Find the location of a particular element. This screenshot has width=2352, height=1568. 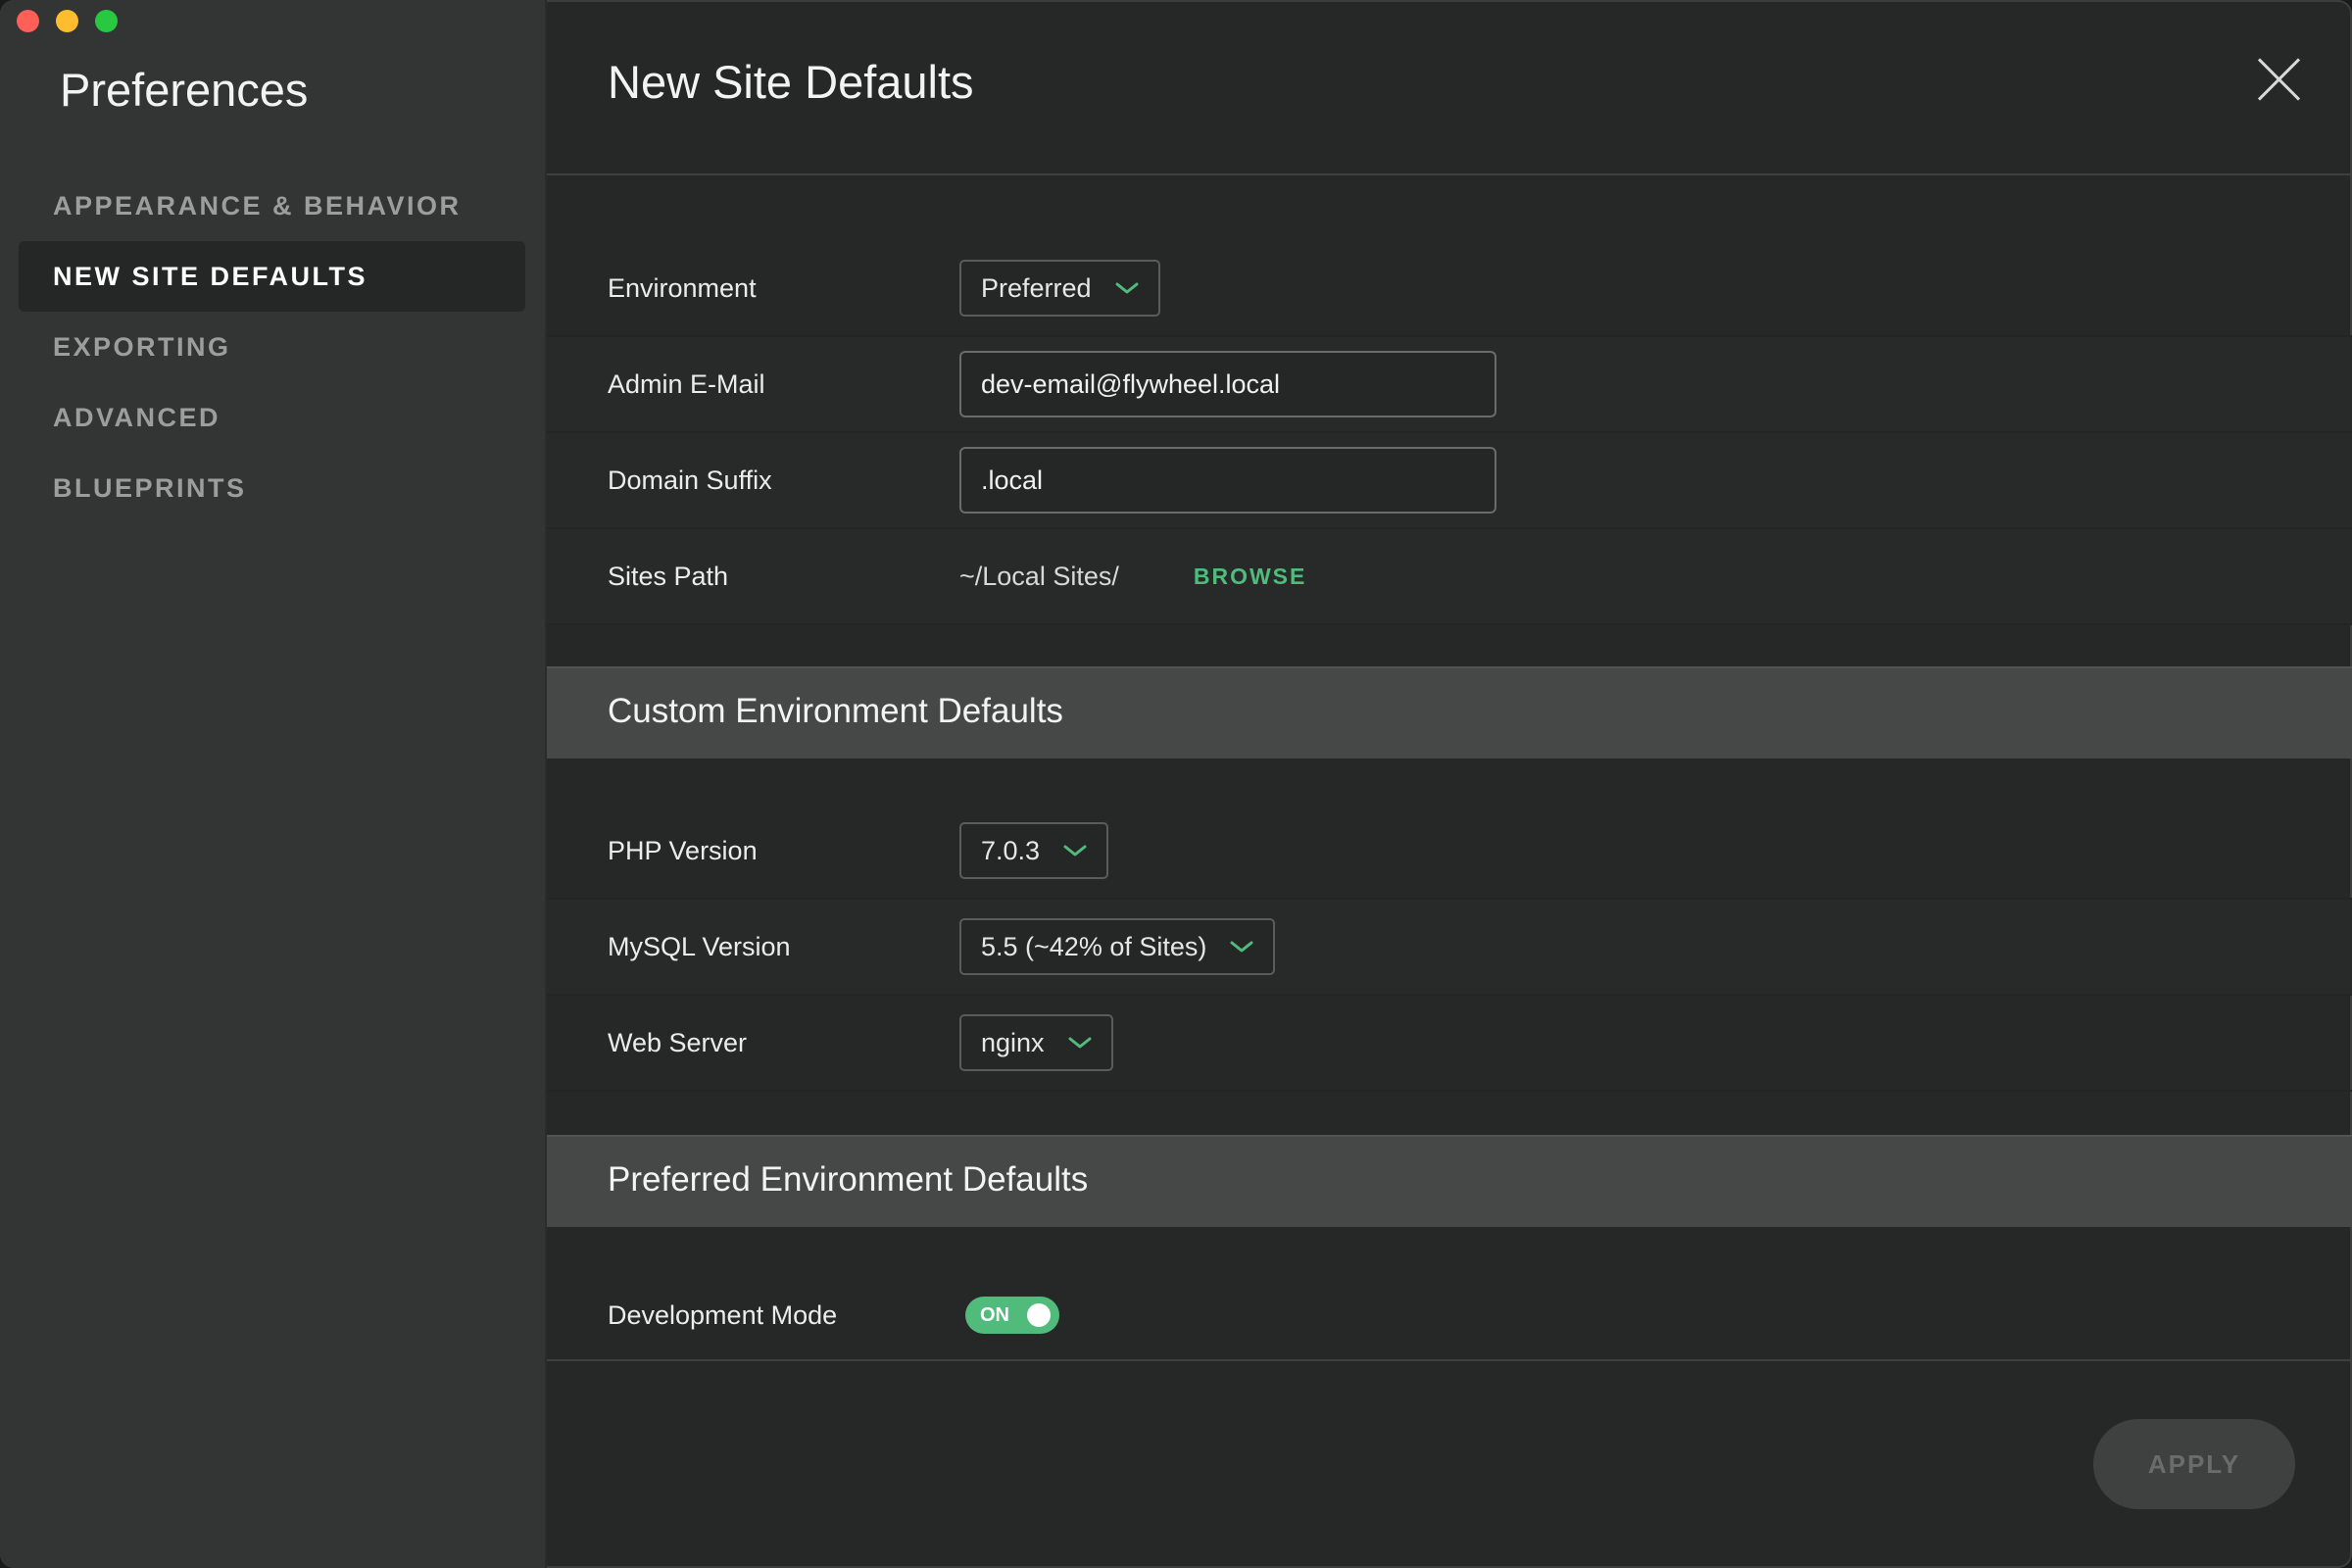

domain-suffix-row: Domain Suffix is located at coordinates (1449, 481).